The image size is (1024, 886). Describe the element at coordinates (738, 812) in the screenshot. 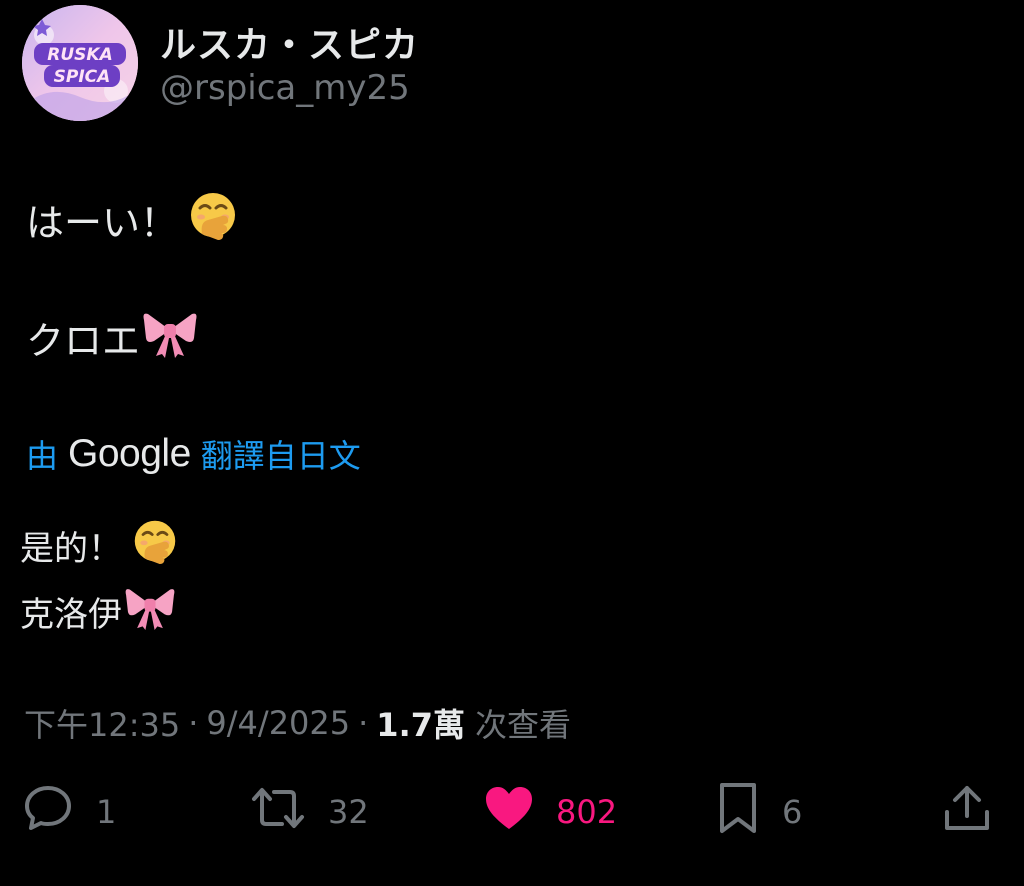

I see `bookmark-icon` at that location.